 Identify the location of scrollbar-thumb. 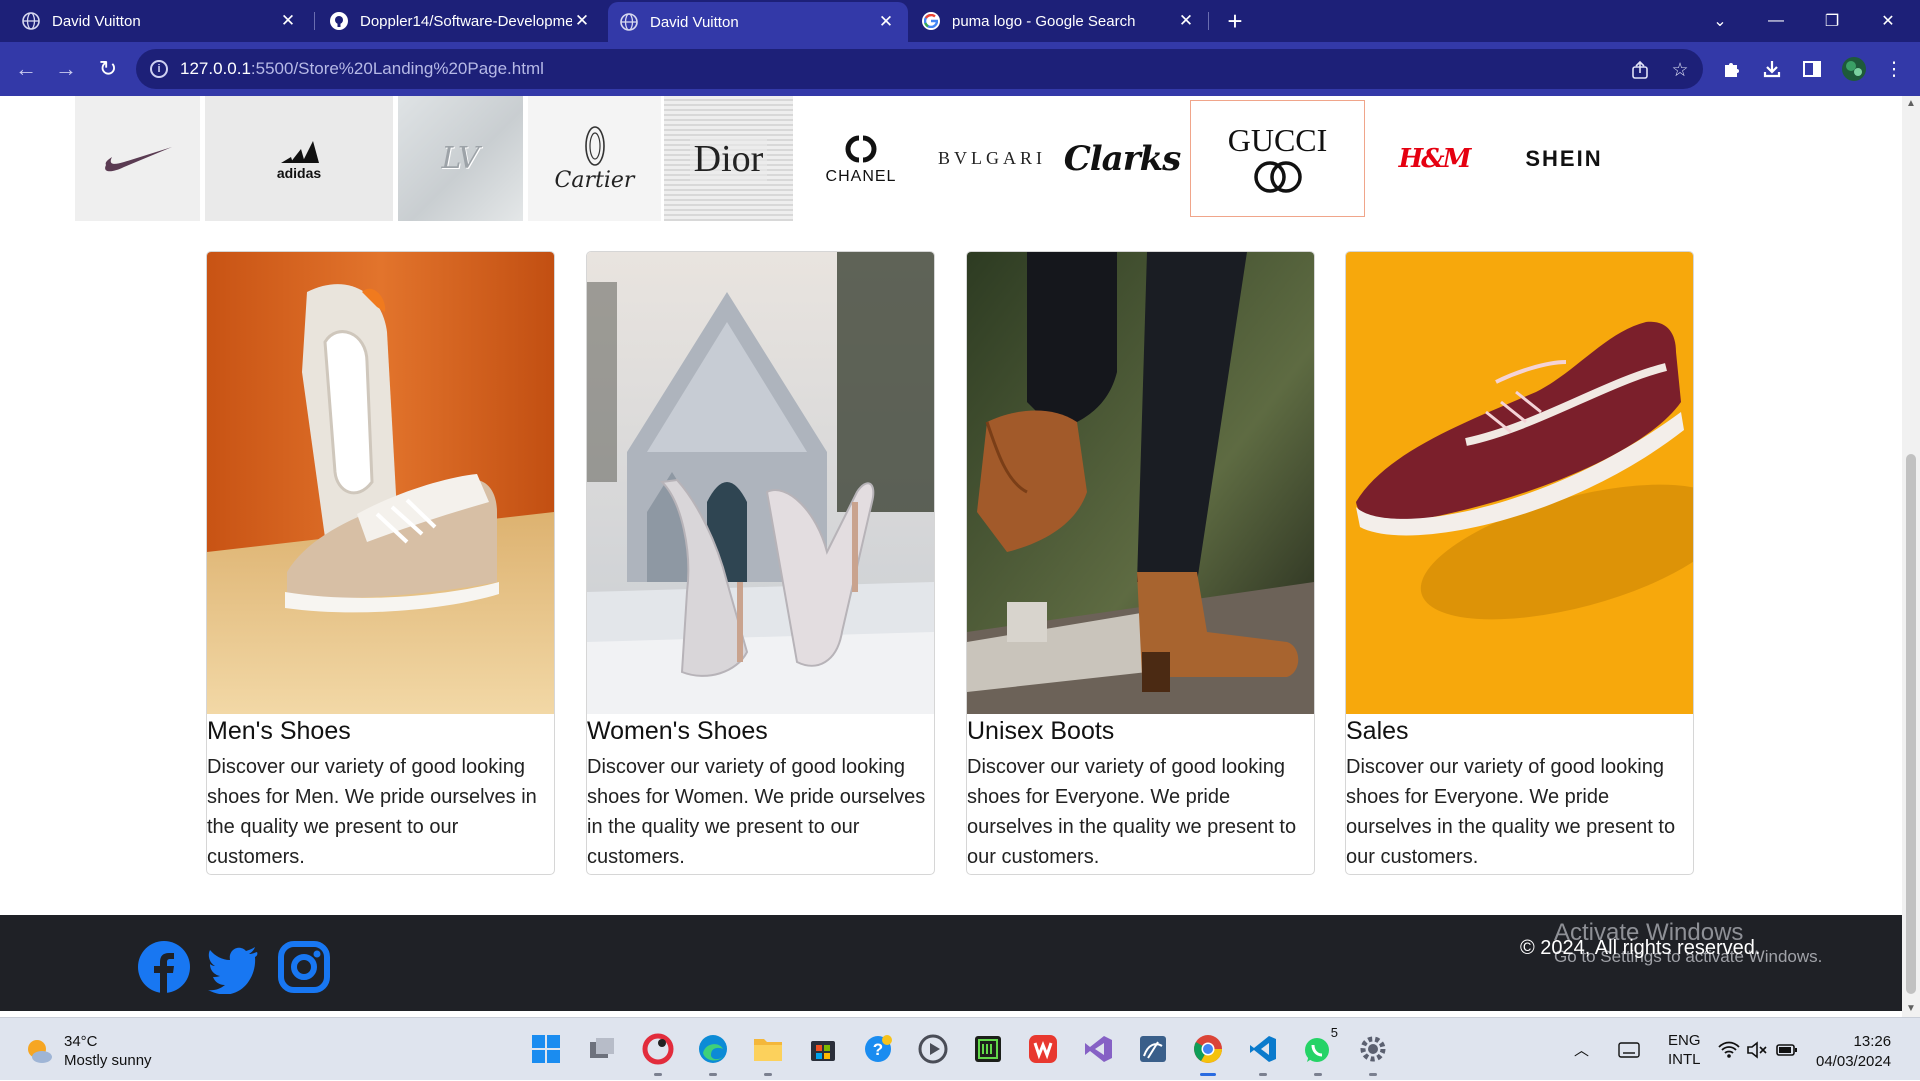
(1911, 724).